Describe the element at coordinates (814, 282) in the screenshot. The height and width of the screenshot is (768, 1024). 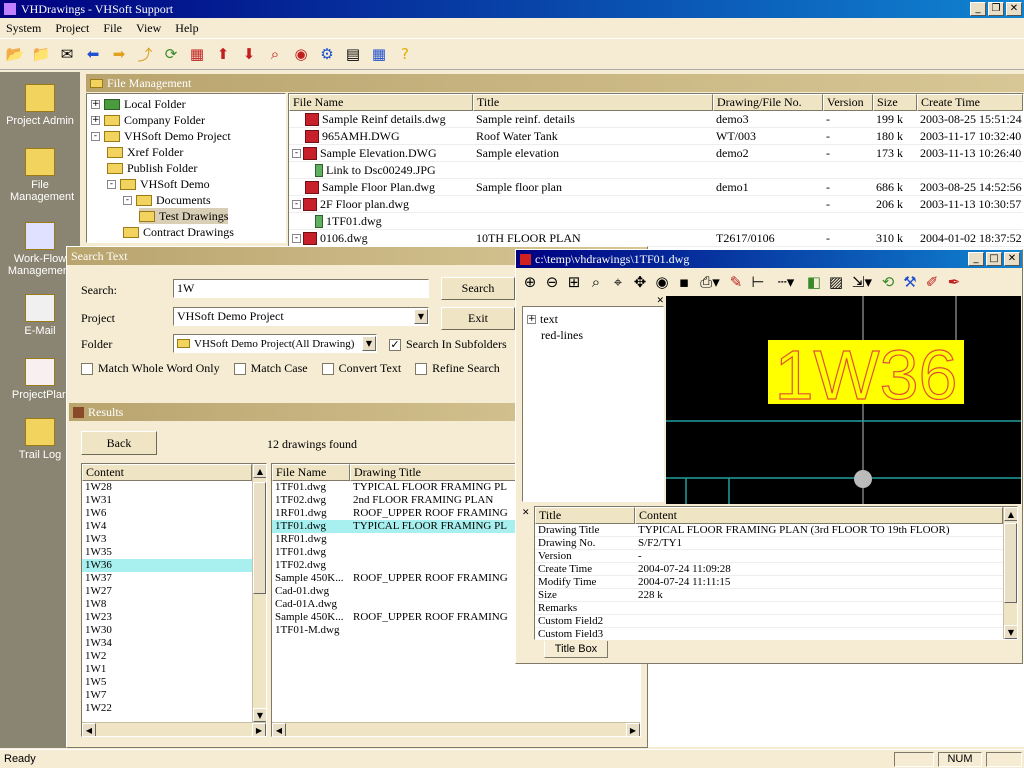
I see `layer-icon: ◧` at that location.